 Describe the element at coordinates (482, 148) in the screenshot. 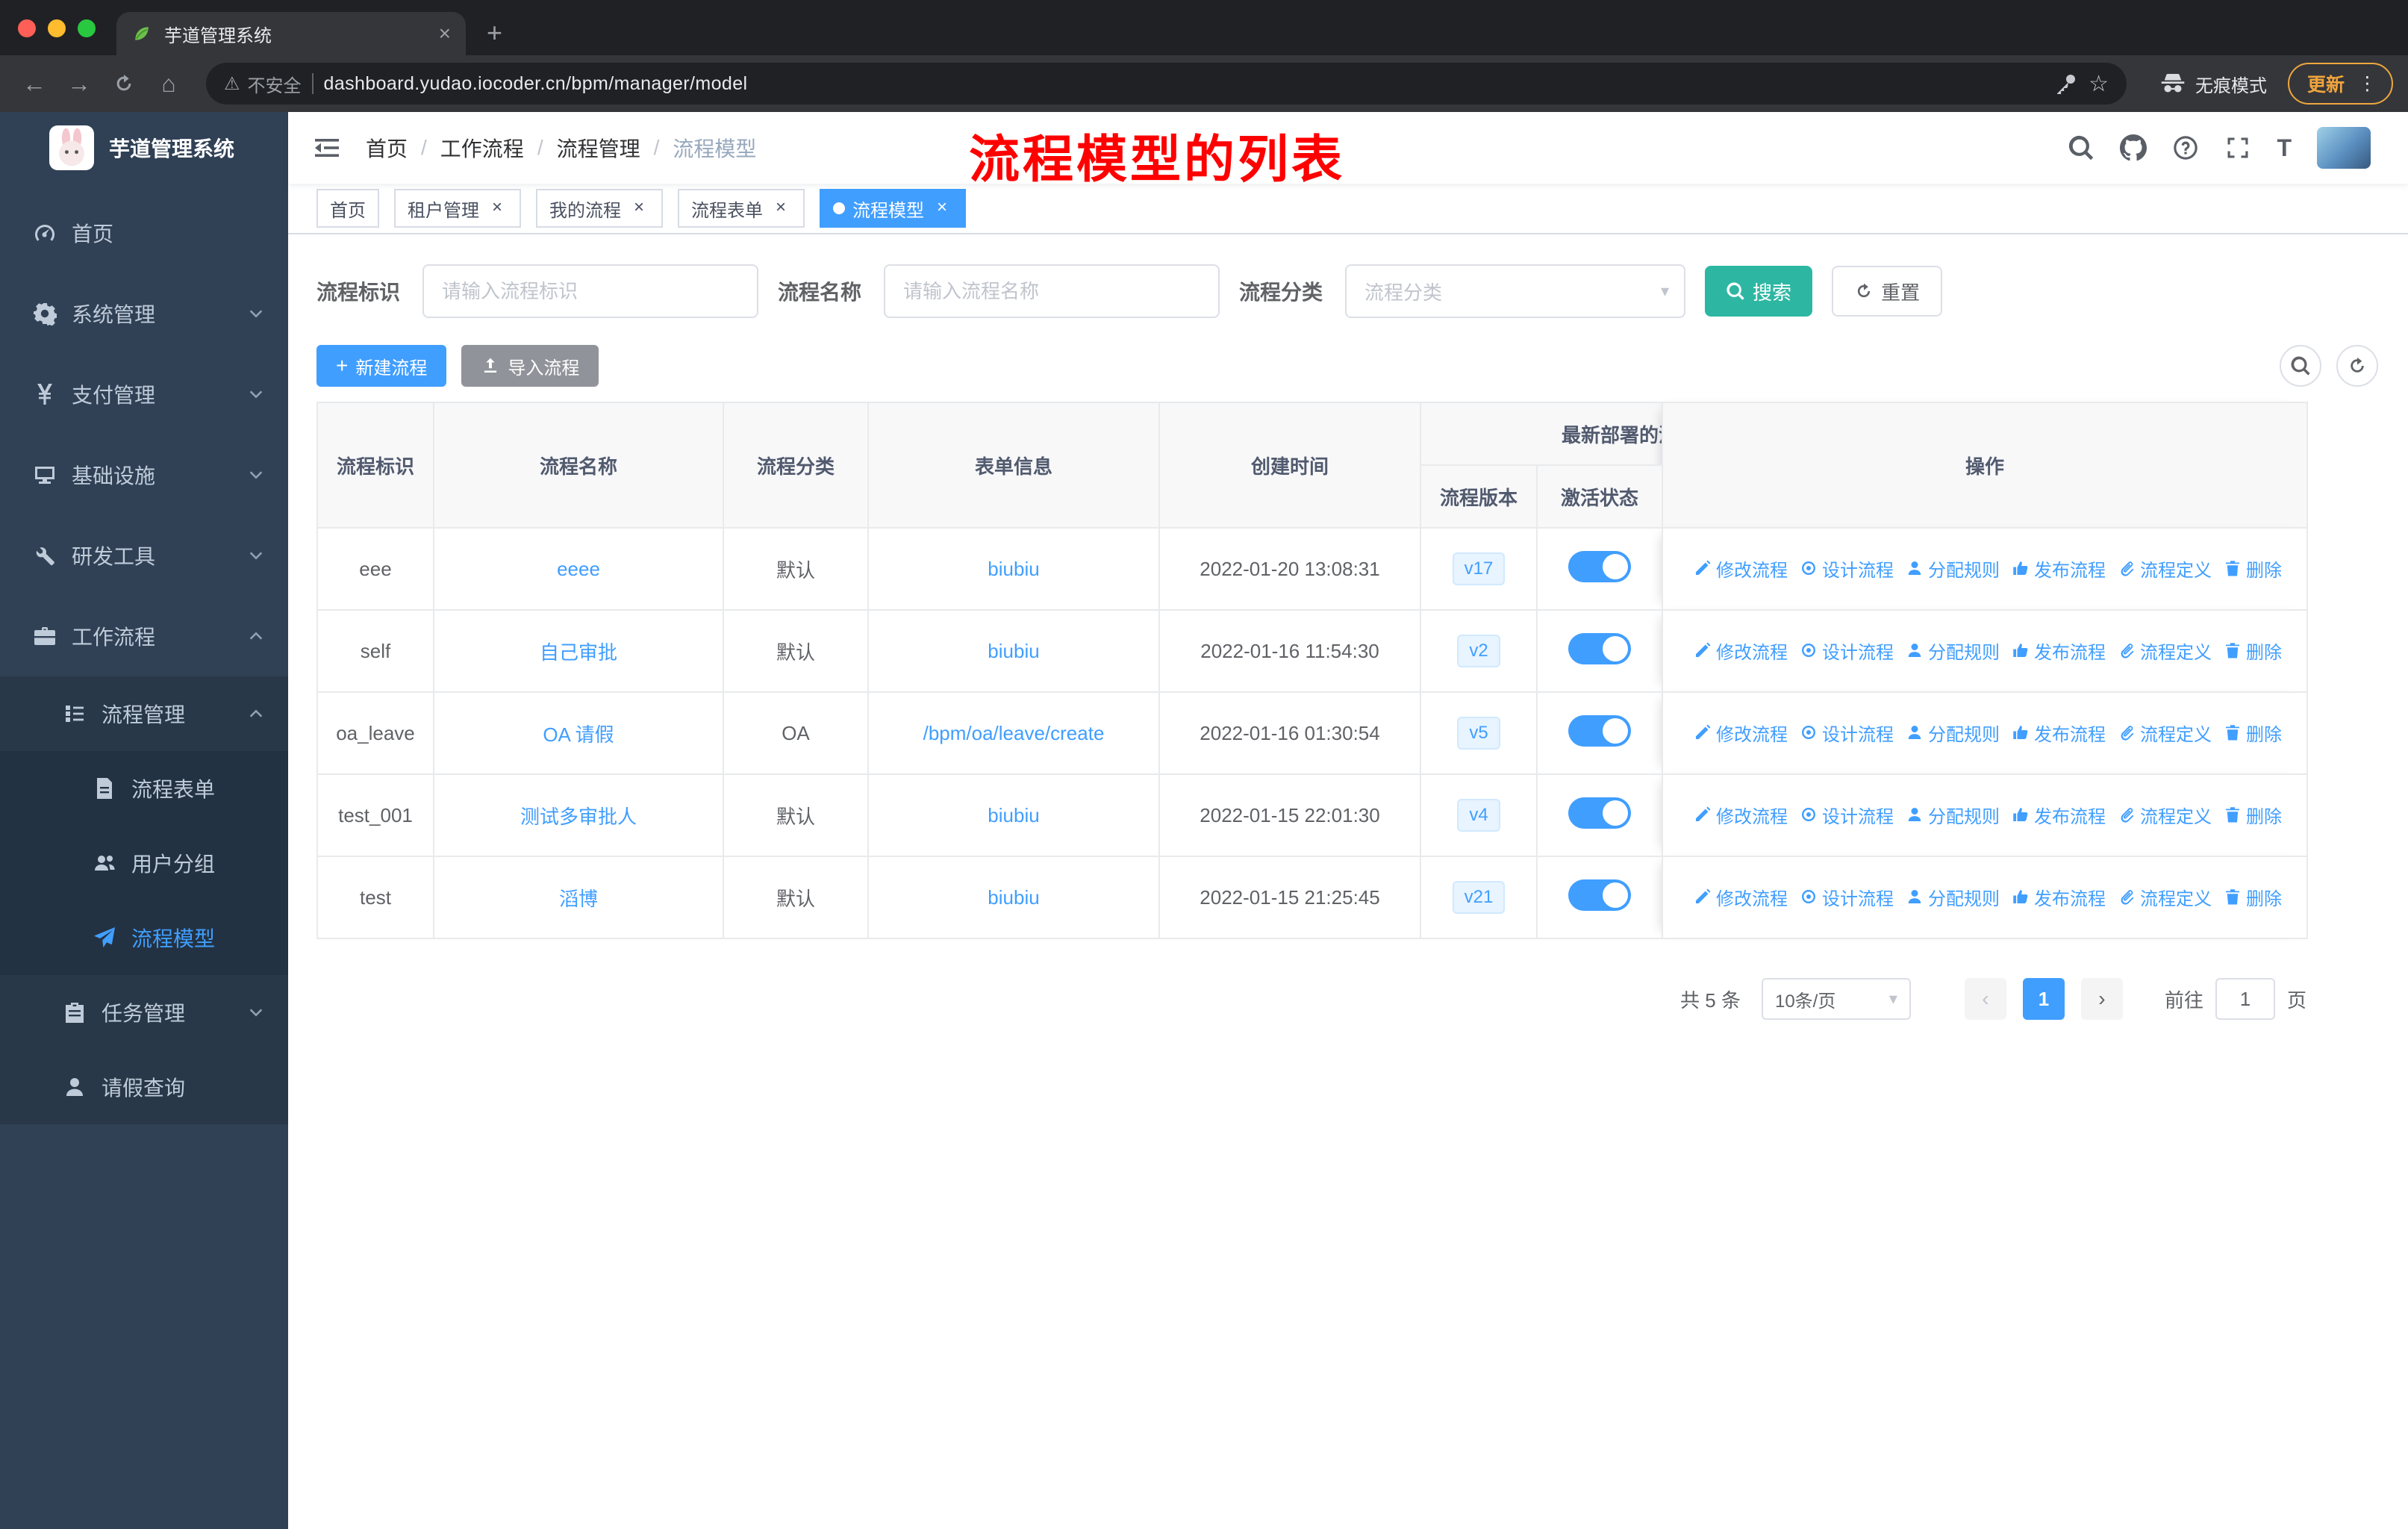

I see `breadcrumb-item: 工作流程` at that location.